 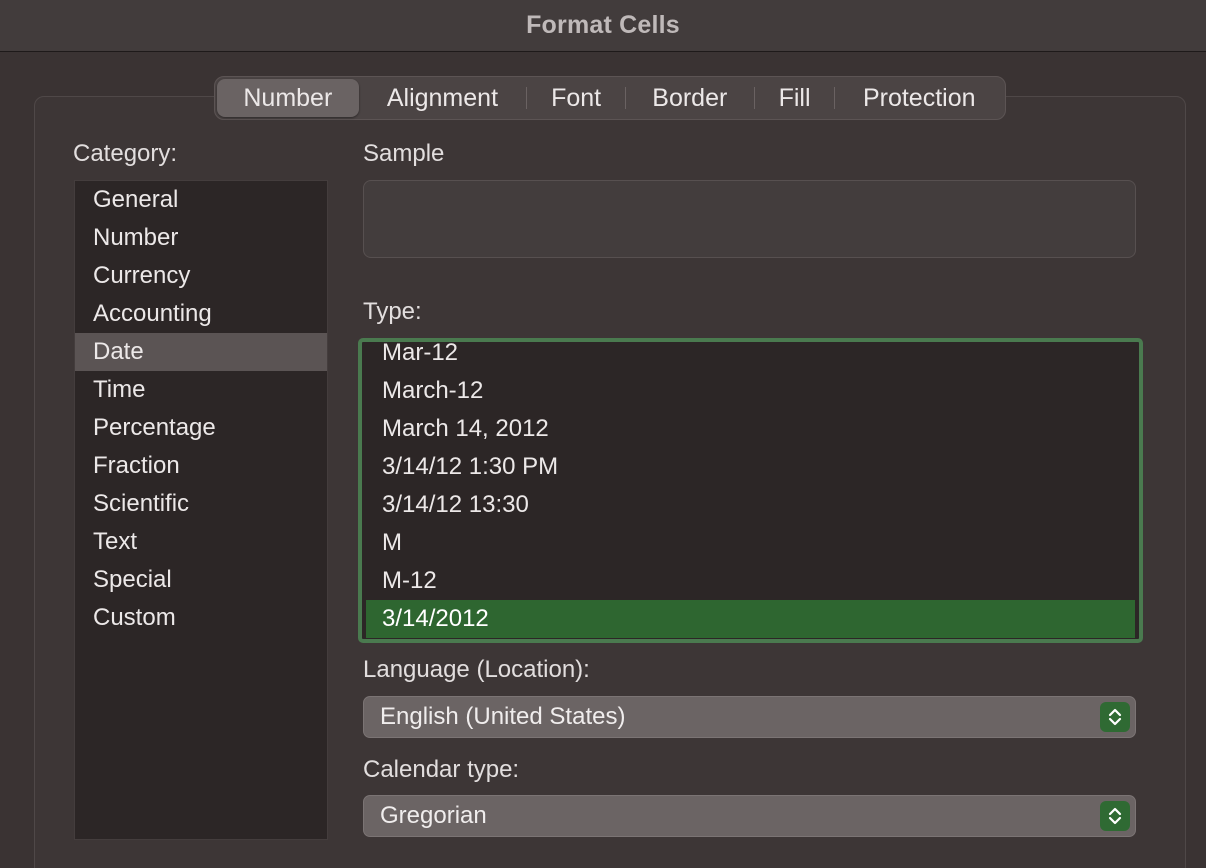 I want to click on tab-border: Border, so click(x=690, y=98).